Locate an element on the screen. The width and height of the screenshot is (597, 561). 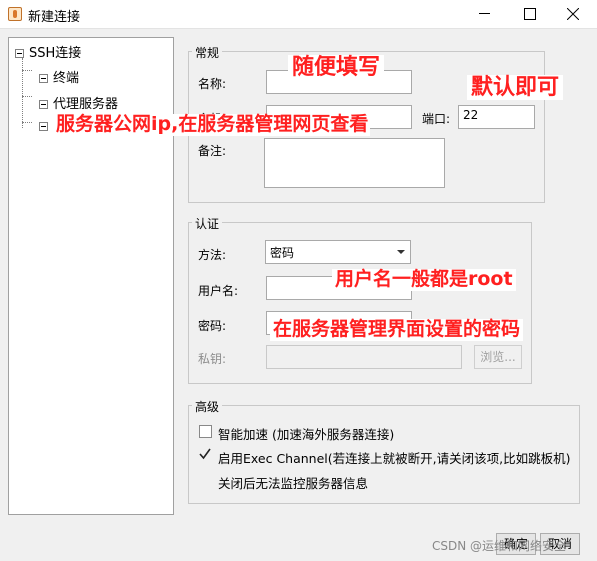
smart-accel-label: 智能加速 (加速海外服务器连接) is located at coordinates (306, 434).